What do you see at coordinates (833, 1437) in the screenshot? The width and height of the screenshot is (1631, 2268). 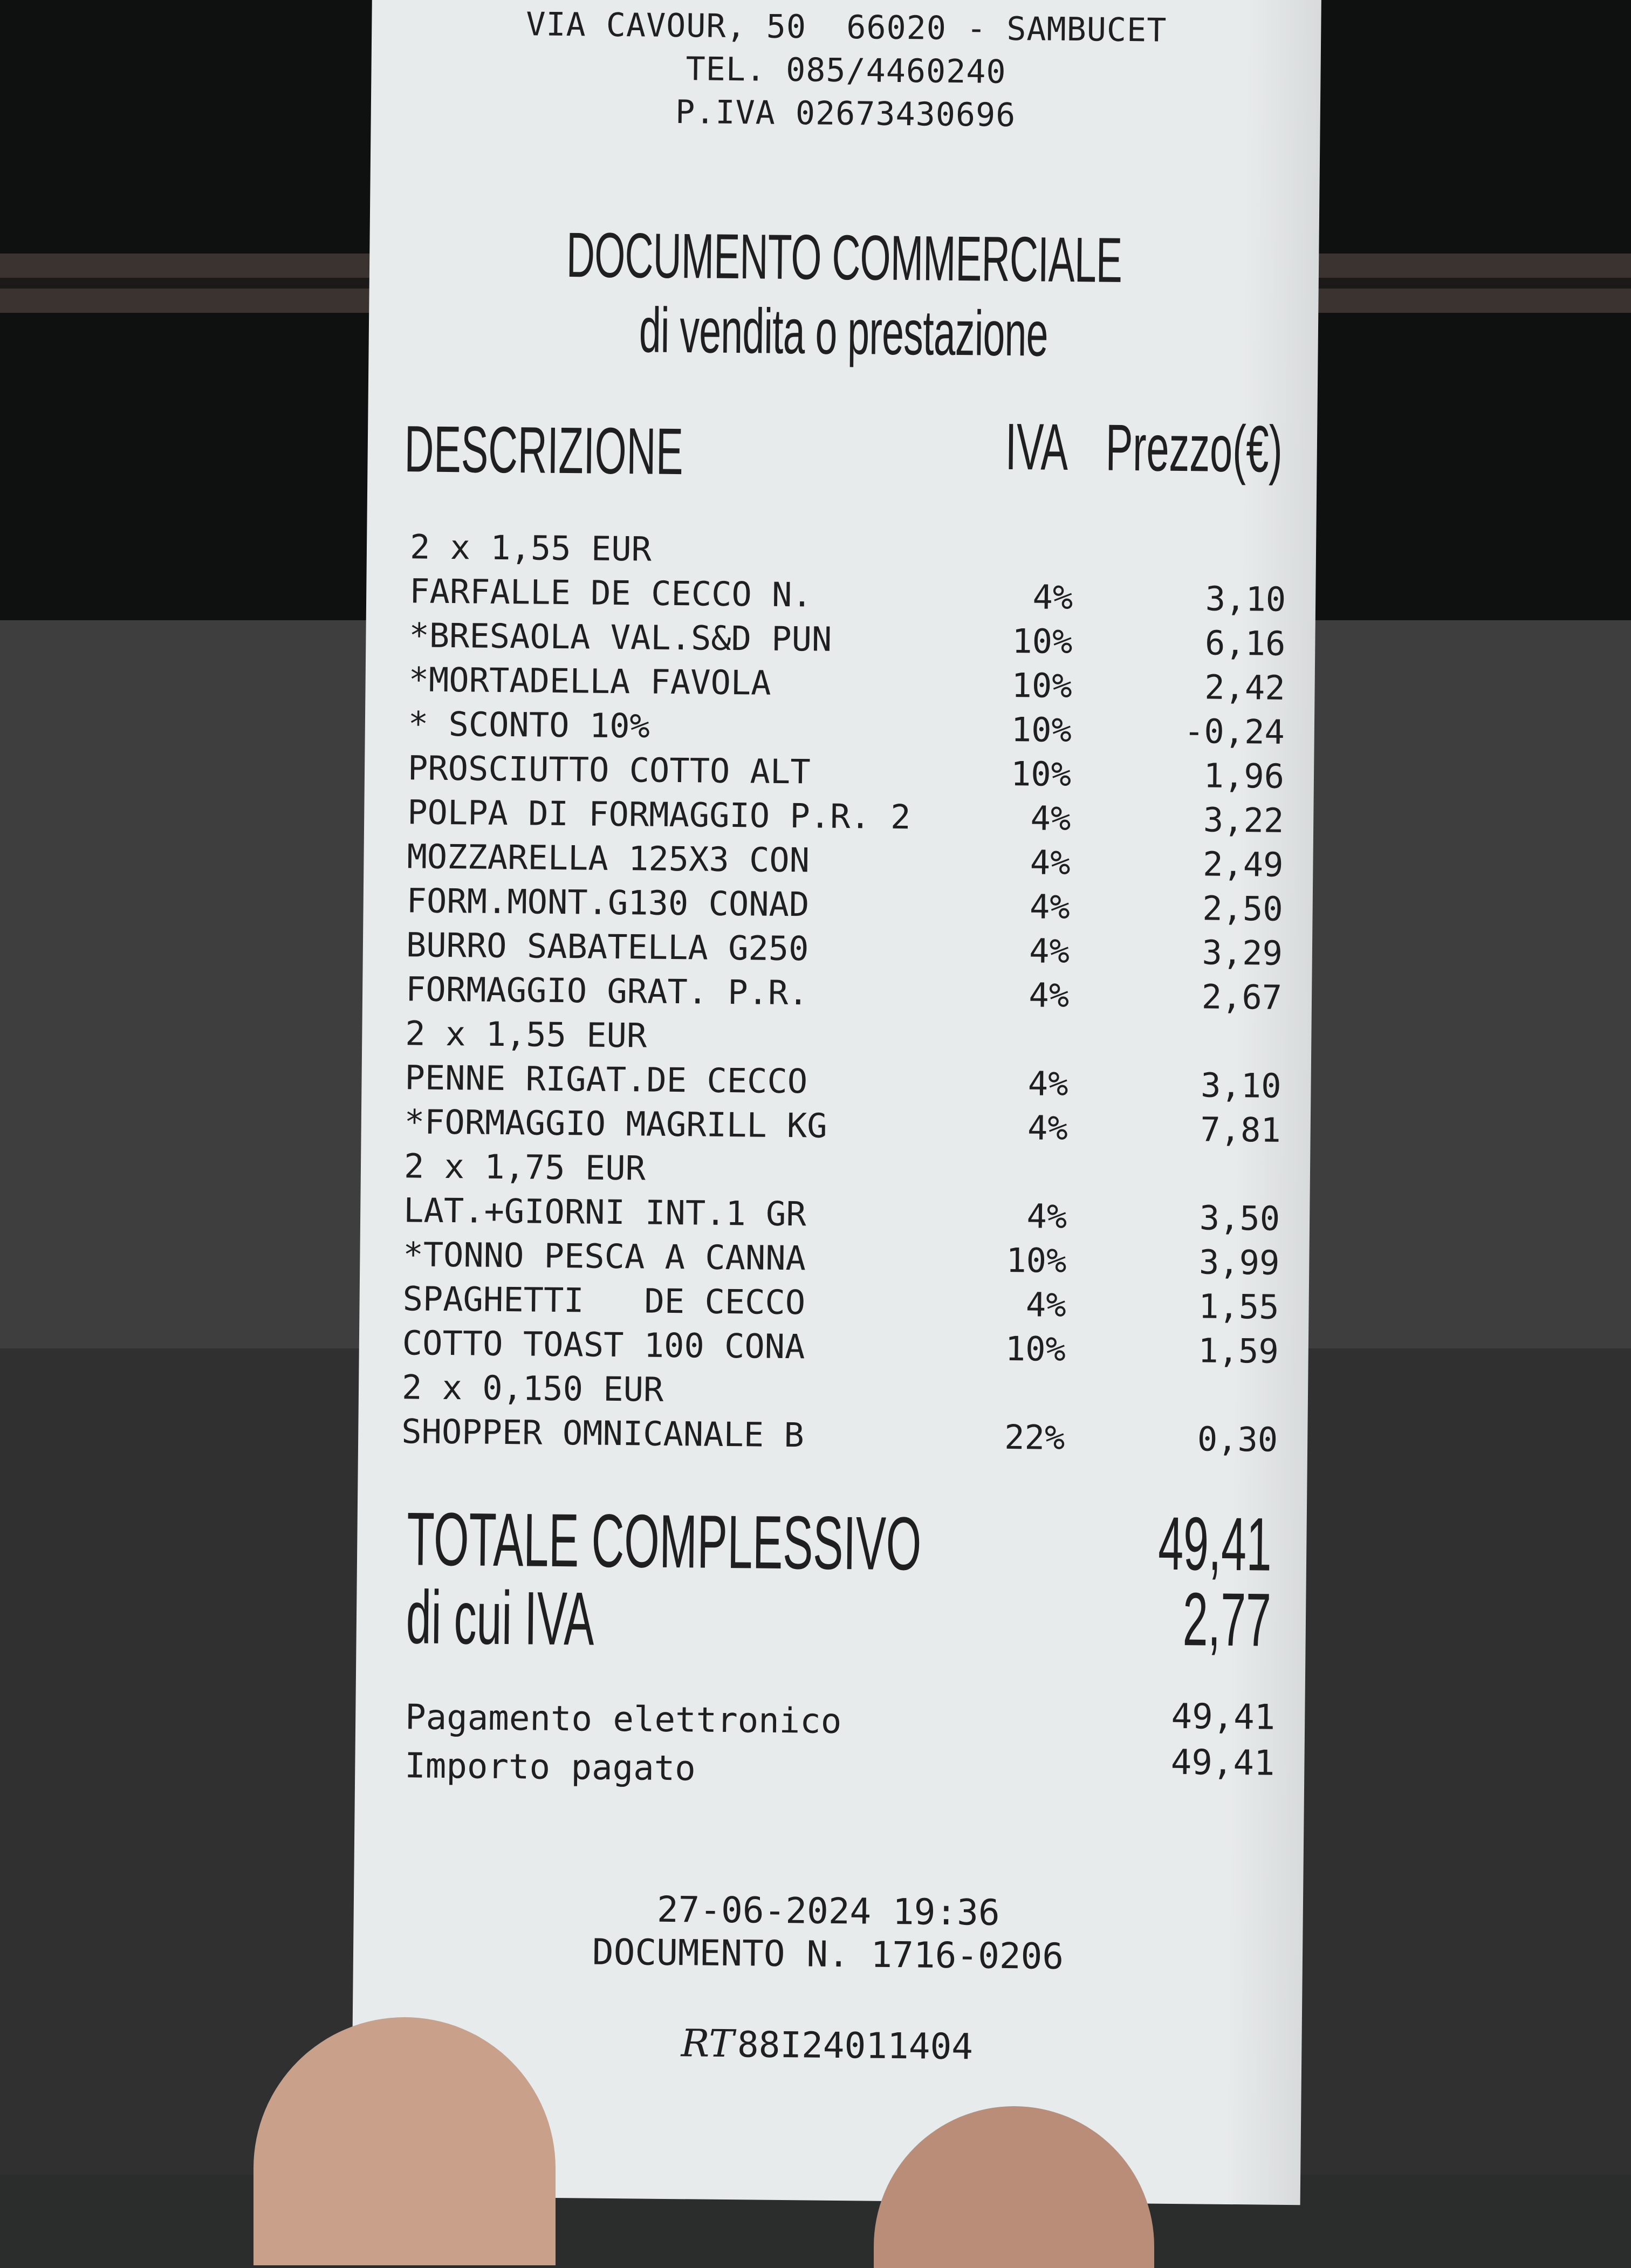 I see `item-row: SHOPPER OMNICANALE B 22% 0,30` at bounding box center [833, 1437].